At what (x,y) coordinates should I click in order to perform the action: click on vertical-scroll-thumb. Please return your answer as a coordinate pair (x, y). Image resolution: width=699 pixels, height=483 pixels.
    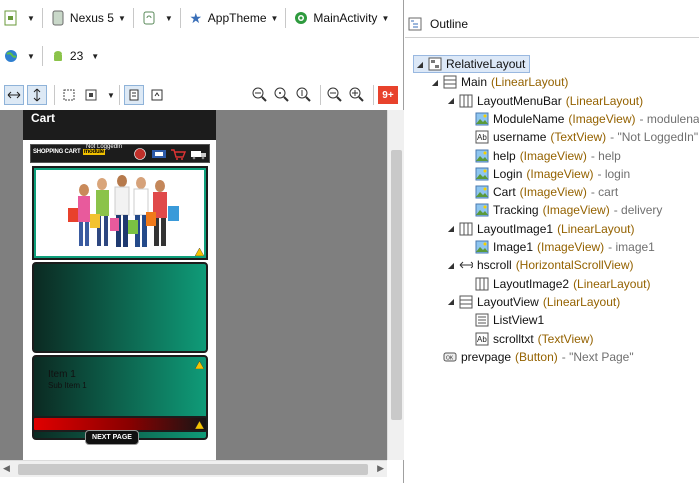
    Looking at the image, I should click on (396, 285).